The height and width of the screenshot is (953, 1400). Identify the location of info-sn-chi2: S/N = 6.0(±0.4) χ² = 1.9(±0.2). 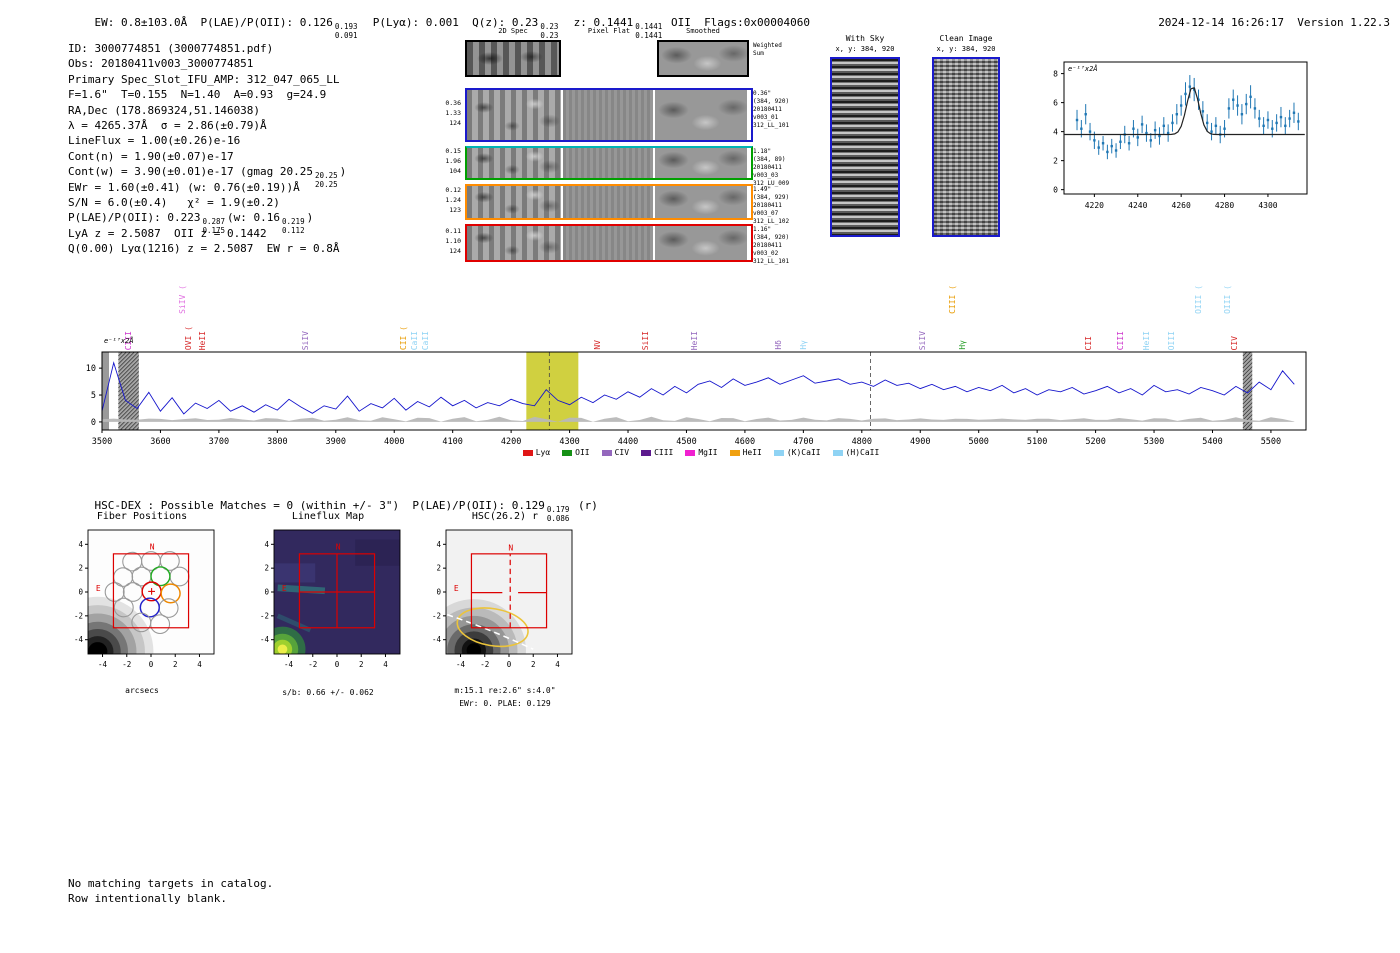
(174, 202).